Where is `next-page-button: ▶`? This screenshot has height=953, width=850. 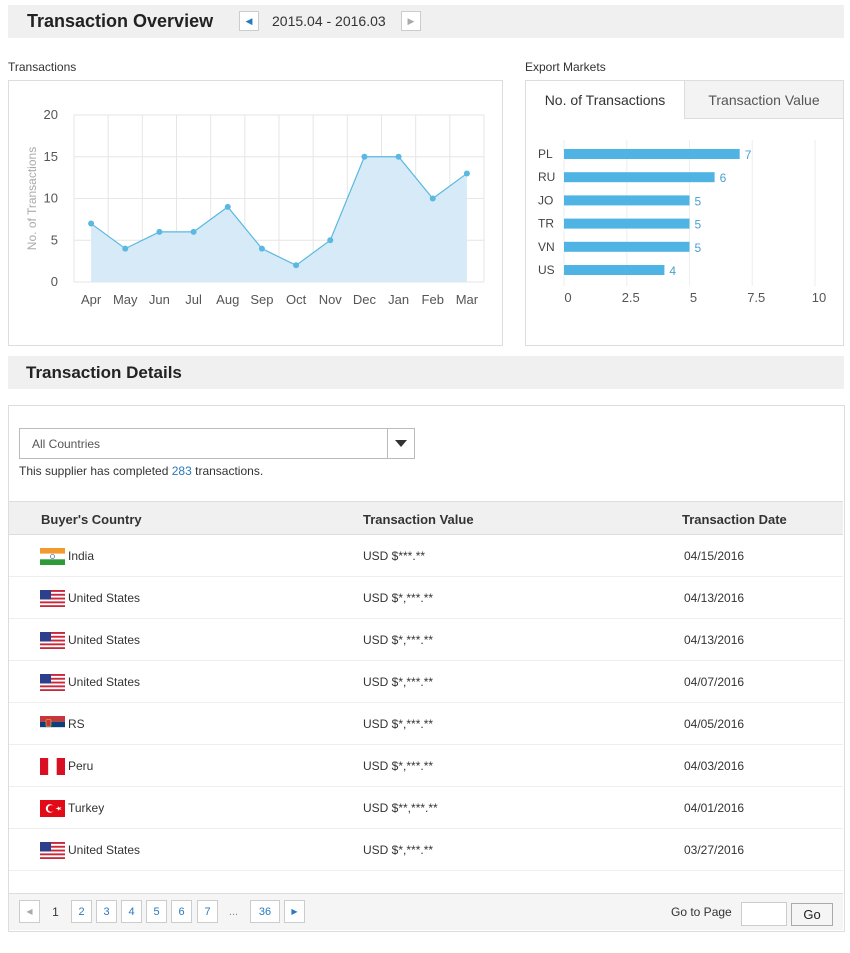
next-page-button: ▶ is located at coordinates (294, 911).